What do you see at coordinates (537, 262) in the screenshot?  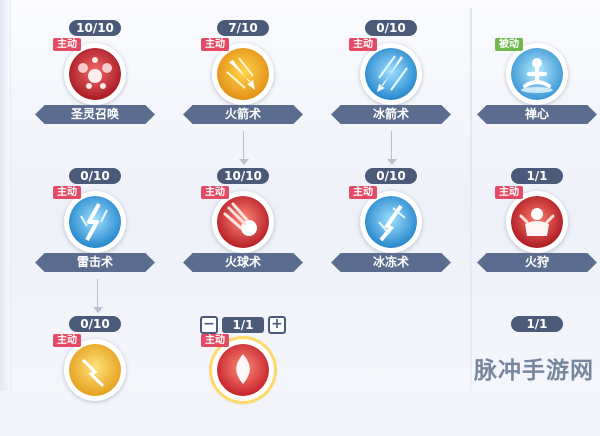 I see `skill-name: 火狩` at bounding box center [537, 262].